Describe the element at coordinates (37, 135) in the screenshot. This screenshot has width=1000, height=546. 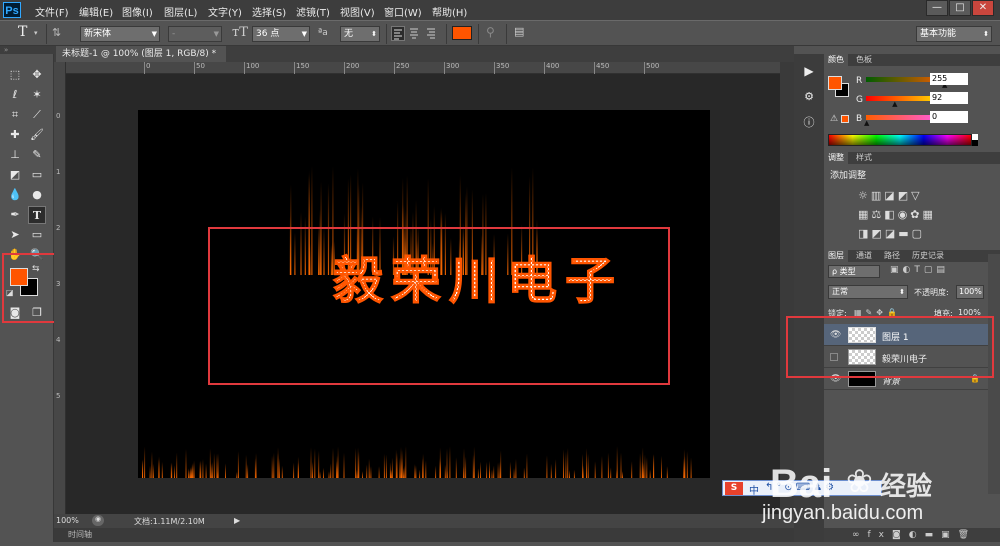
I see `brush-tool-icon: 🖌` at that location.